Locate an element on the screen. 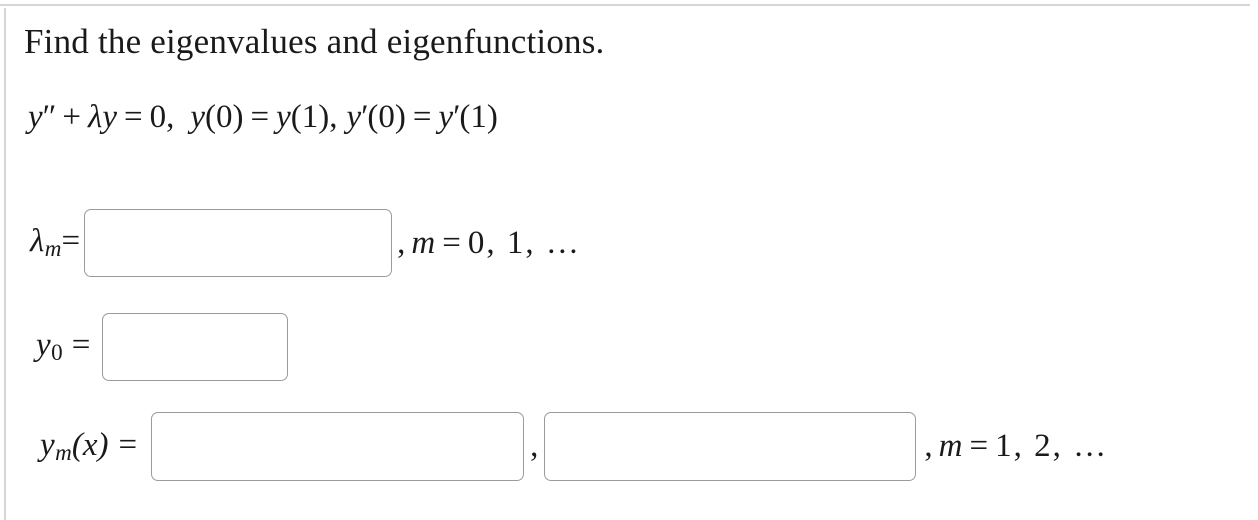  eigenvalue-input is located at coordinates (238, 243).